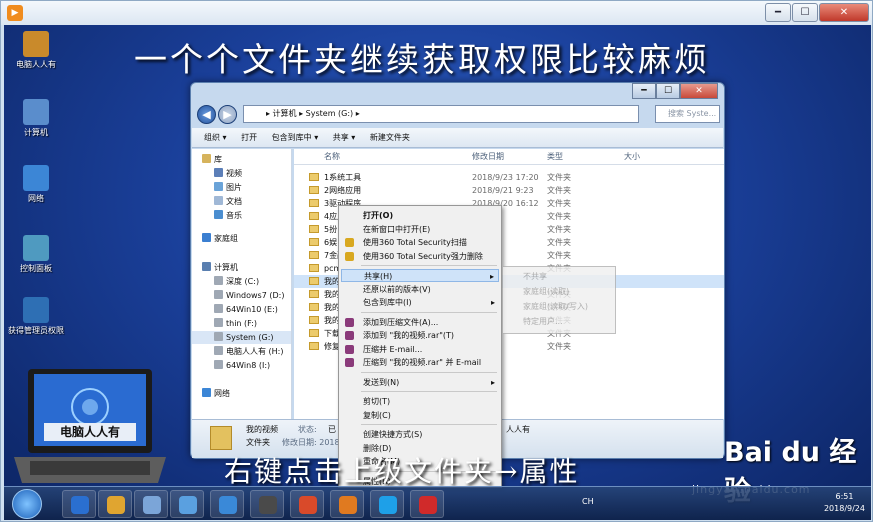  I want to click on desktop-icon: 电脑人人有, so click(36, 50).